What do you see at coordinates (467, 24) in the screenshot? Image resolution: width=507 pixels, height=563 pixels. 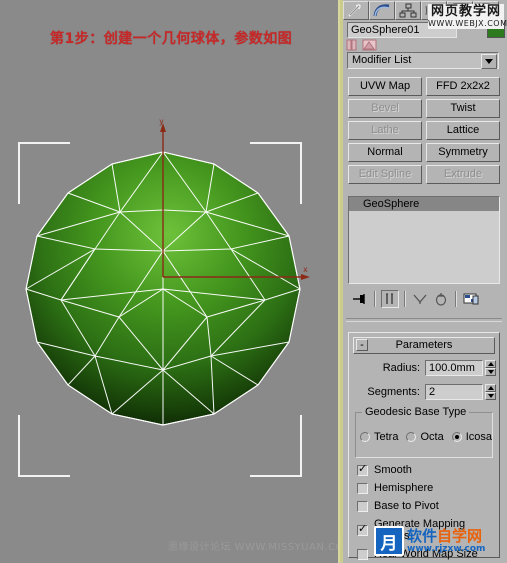 I see `watermark-url-label: WWW.WEBJX.COM` at bounding box center [467, 24].